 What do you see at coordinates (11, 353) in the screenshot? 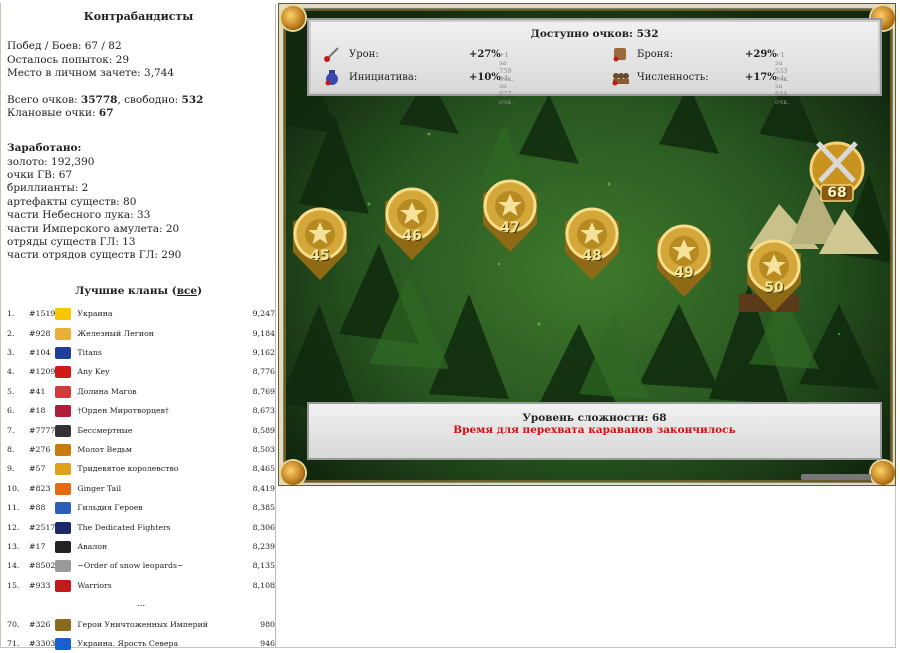
I see `clan-rank: 3.` at bounding box center [11, 353].